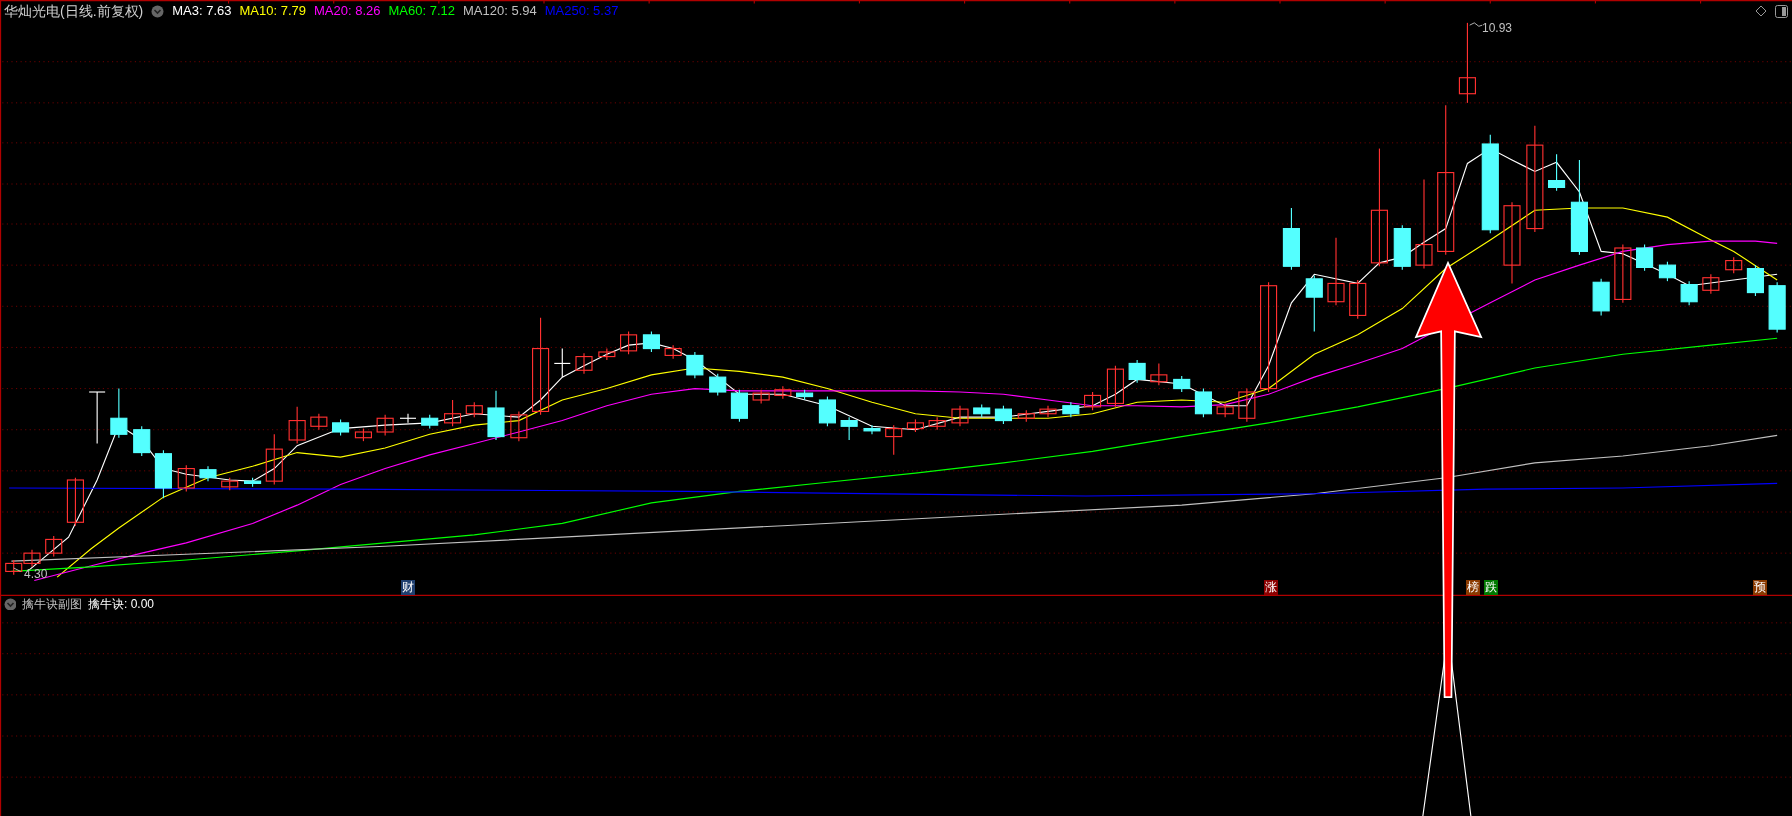  What do you see at coordinates (421, 11) in the screenshot?
I see `indicator-value: MA60: 7.12` at bounding box center [421, 11].